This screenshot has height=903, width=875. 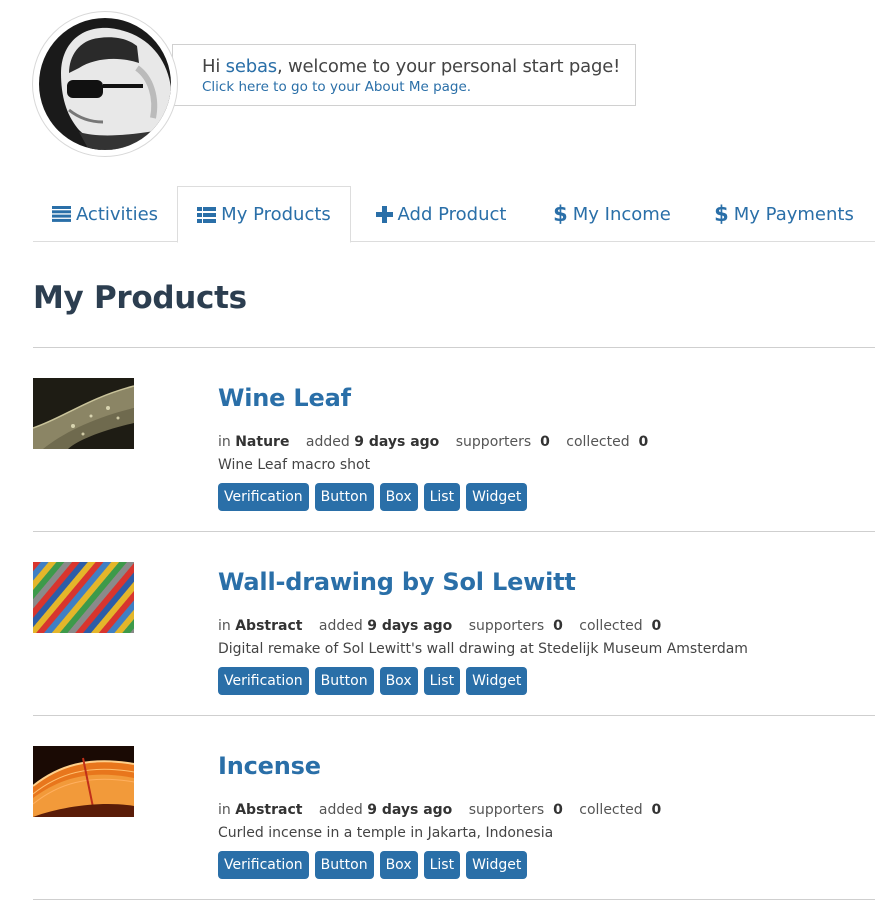 What do you see at coordinates (207, 214) in the screenshot?
I see `th-list-icon` at bounding box center [207, 214].